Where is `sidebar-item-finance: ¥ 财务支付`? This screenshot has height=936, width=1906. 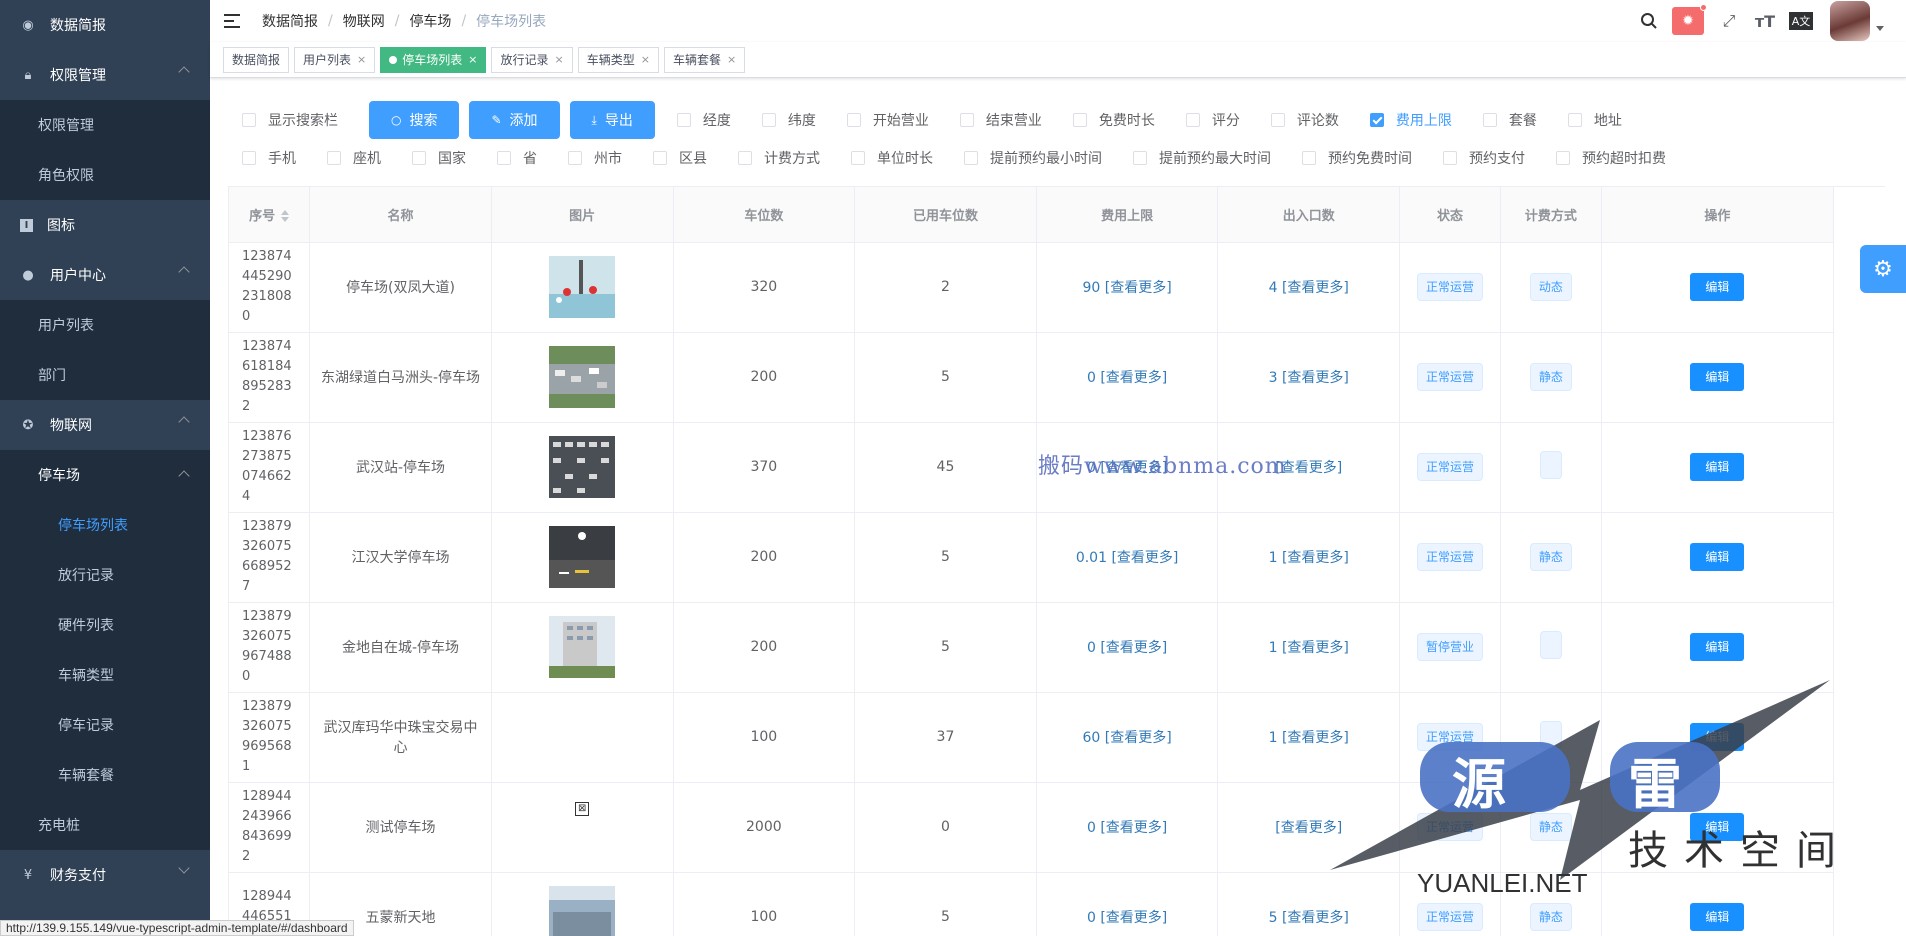 sidebar-item-finance: ¥ 财务支付 is located at coordinates (105, 875).